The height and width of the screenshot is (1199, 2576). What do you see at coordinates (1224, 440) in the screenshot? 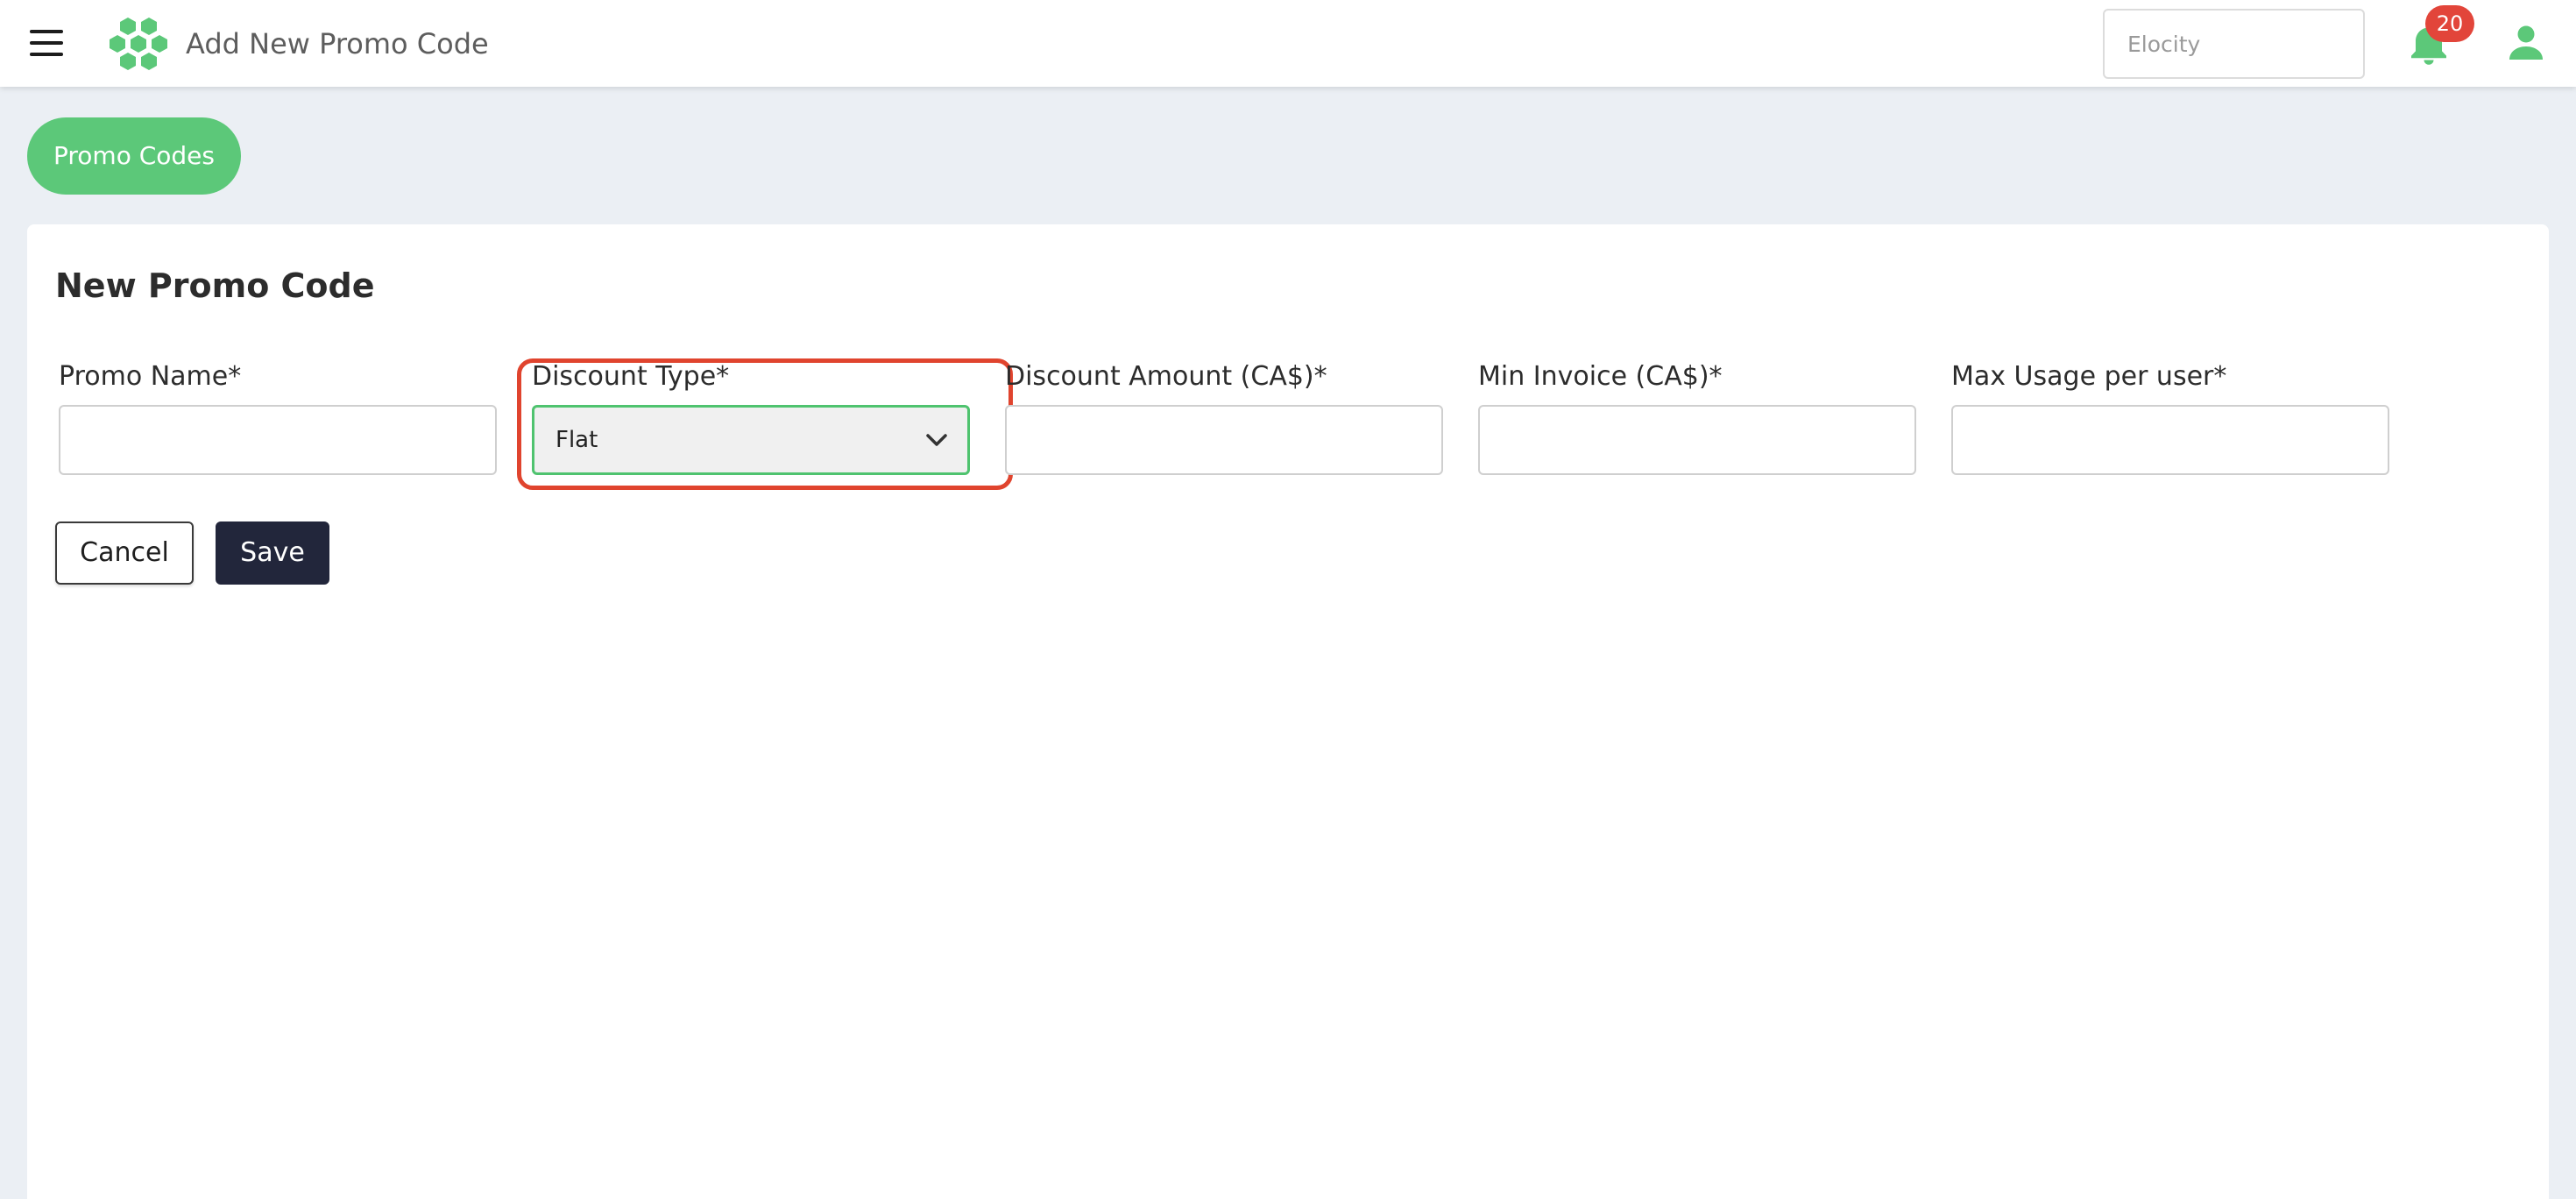
I see `discount-amount-input` at bounding box center [1224, 440].